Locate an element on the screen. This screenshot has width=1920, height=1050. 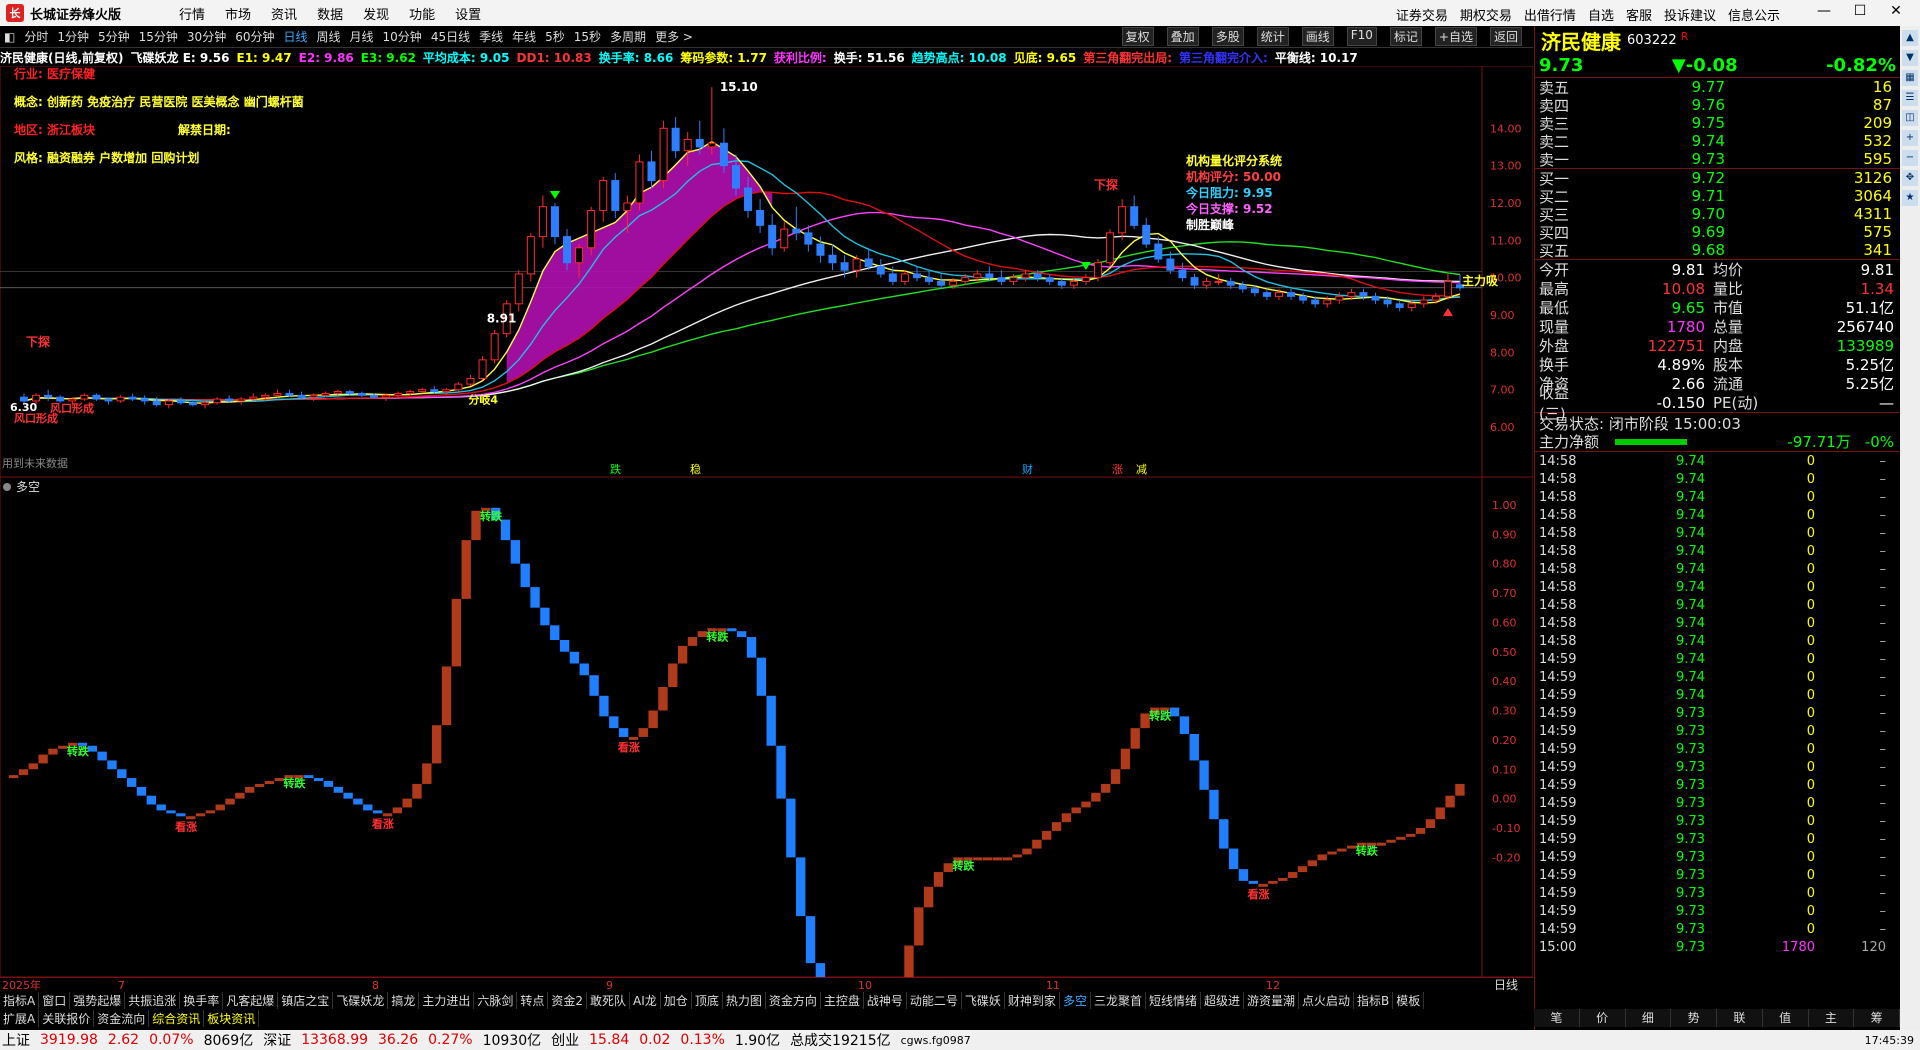
indicator-tab-1: 窗口 is located at coordinates (55, 1000).